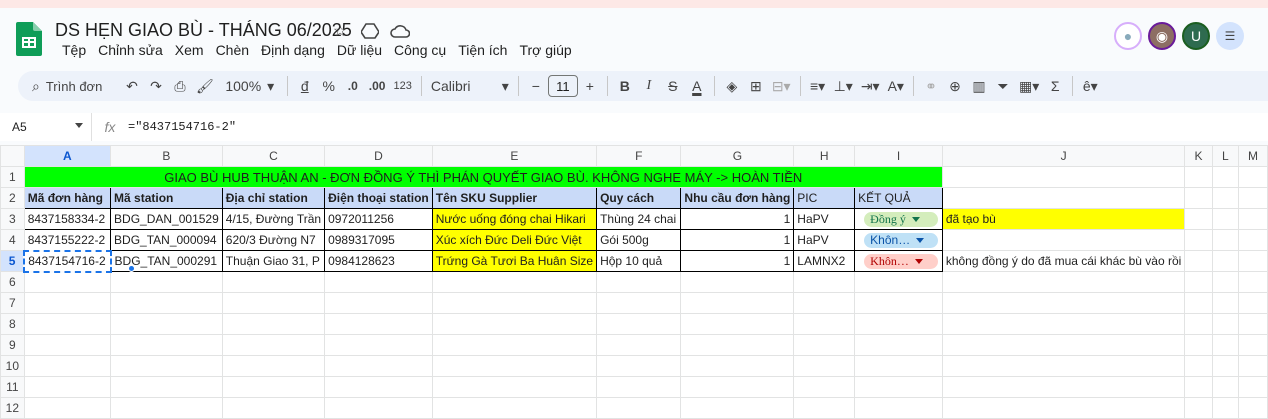 Image resolution: width=1268 pixels, height=419 pixels. I want to click on header-cell: KẾT QUẢ, so click(898, 198).